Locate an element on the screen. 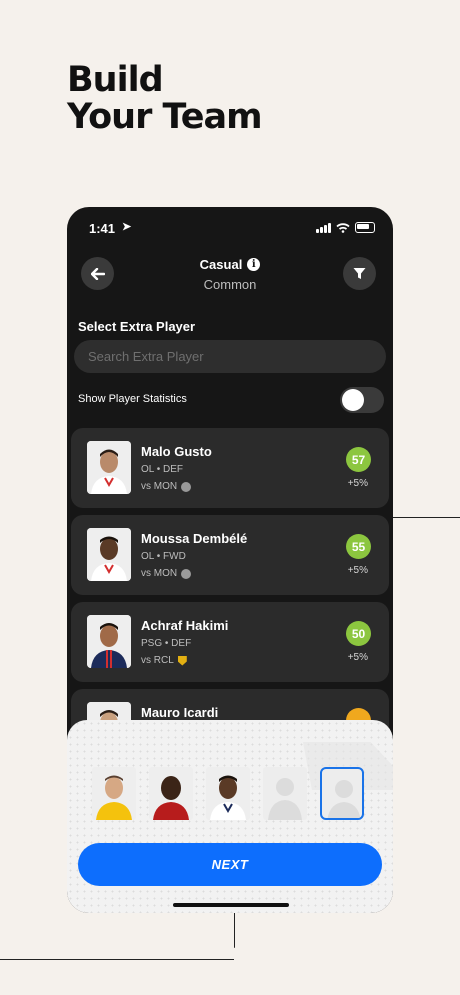  status-bar: 1:41 ➤ is located at coordinates (232, 228).